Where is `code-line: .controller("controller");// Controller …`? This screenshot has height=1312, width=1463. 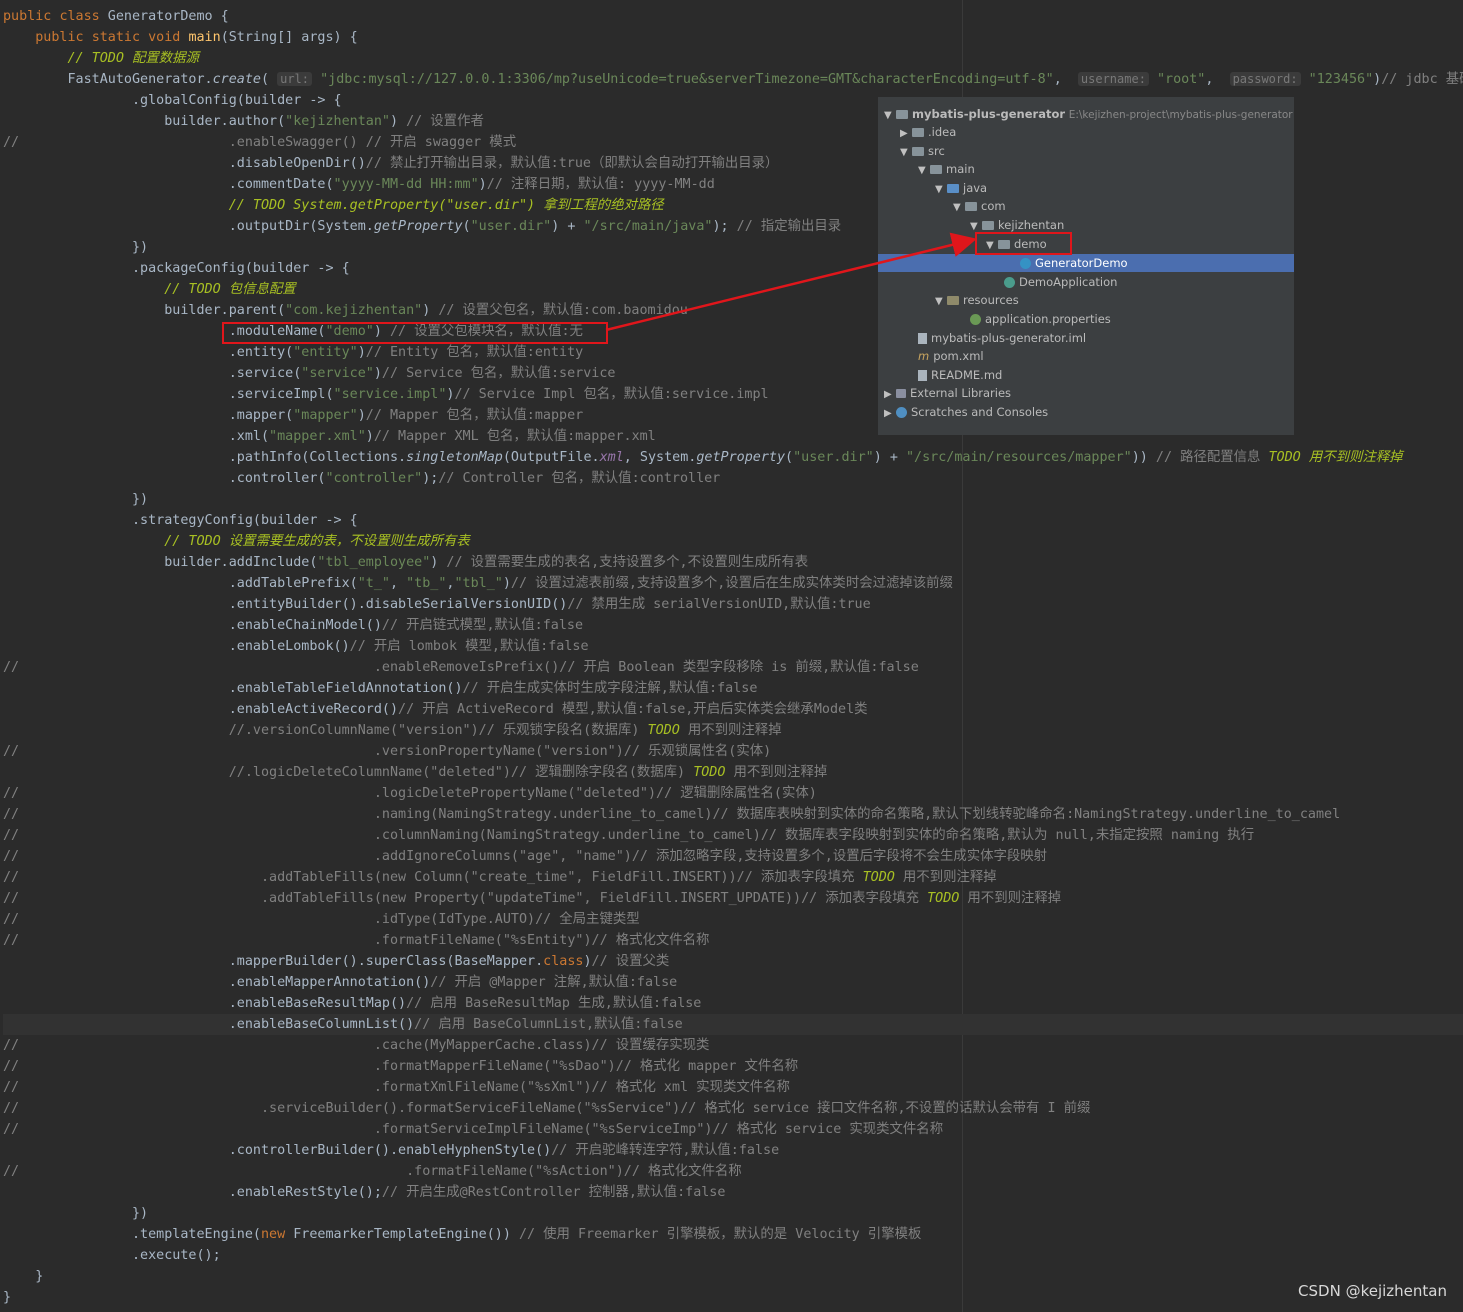 code-line: .controller("controller");// Controller … is located at coordinates (362, 478).